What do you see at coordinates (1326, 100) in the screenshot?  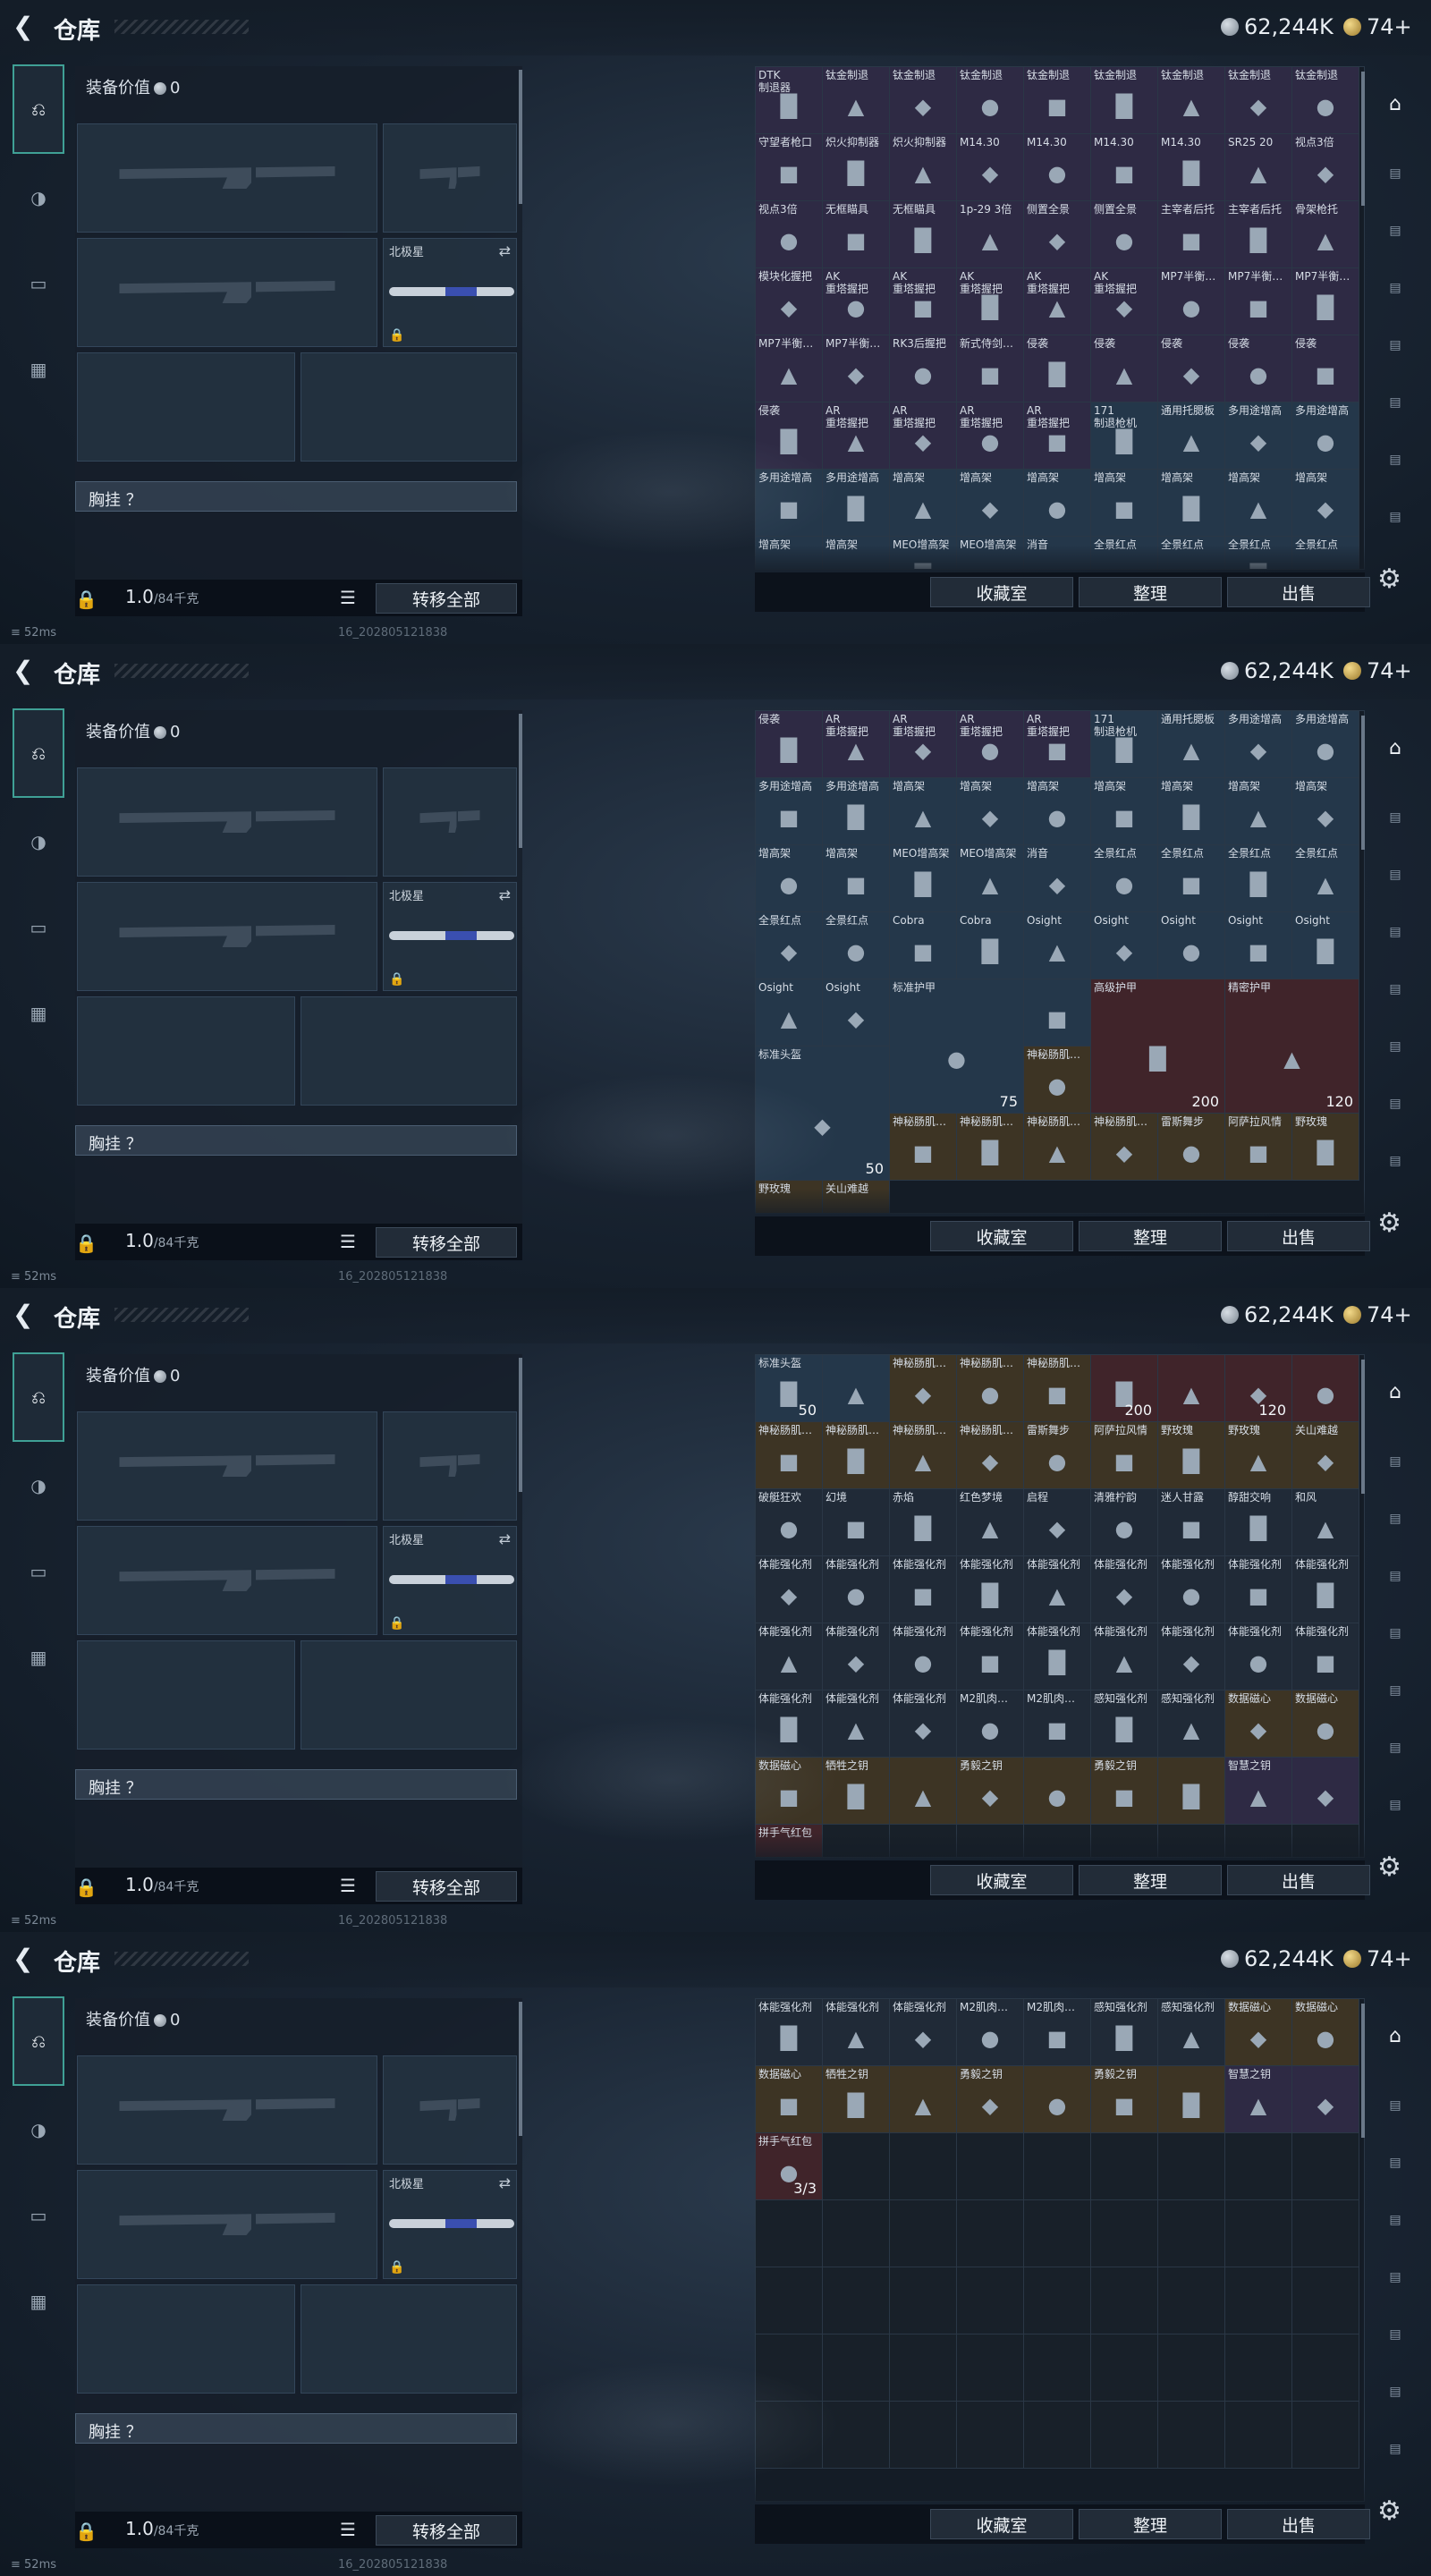 I see `item-cell: 钛金制退 ●` at bounding box center [1326, 100].